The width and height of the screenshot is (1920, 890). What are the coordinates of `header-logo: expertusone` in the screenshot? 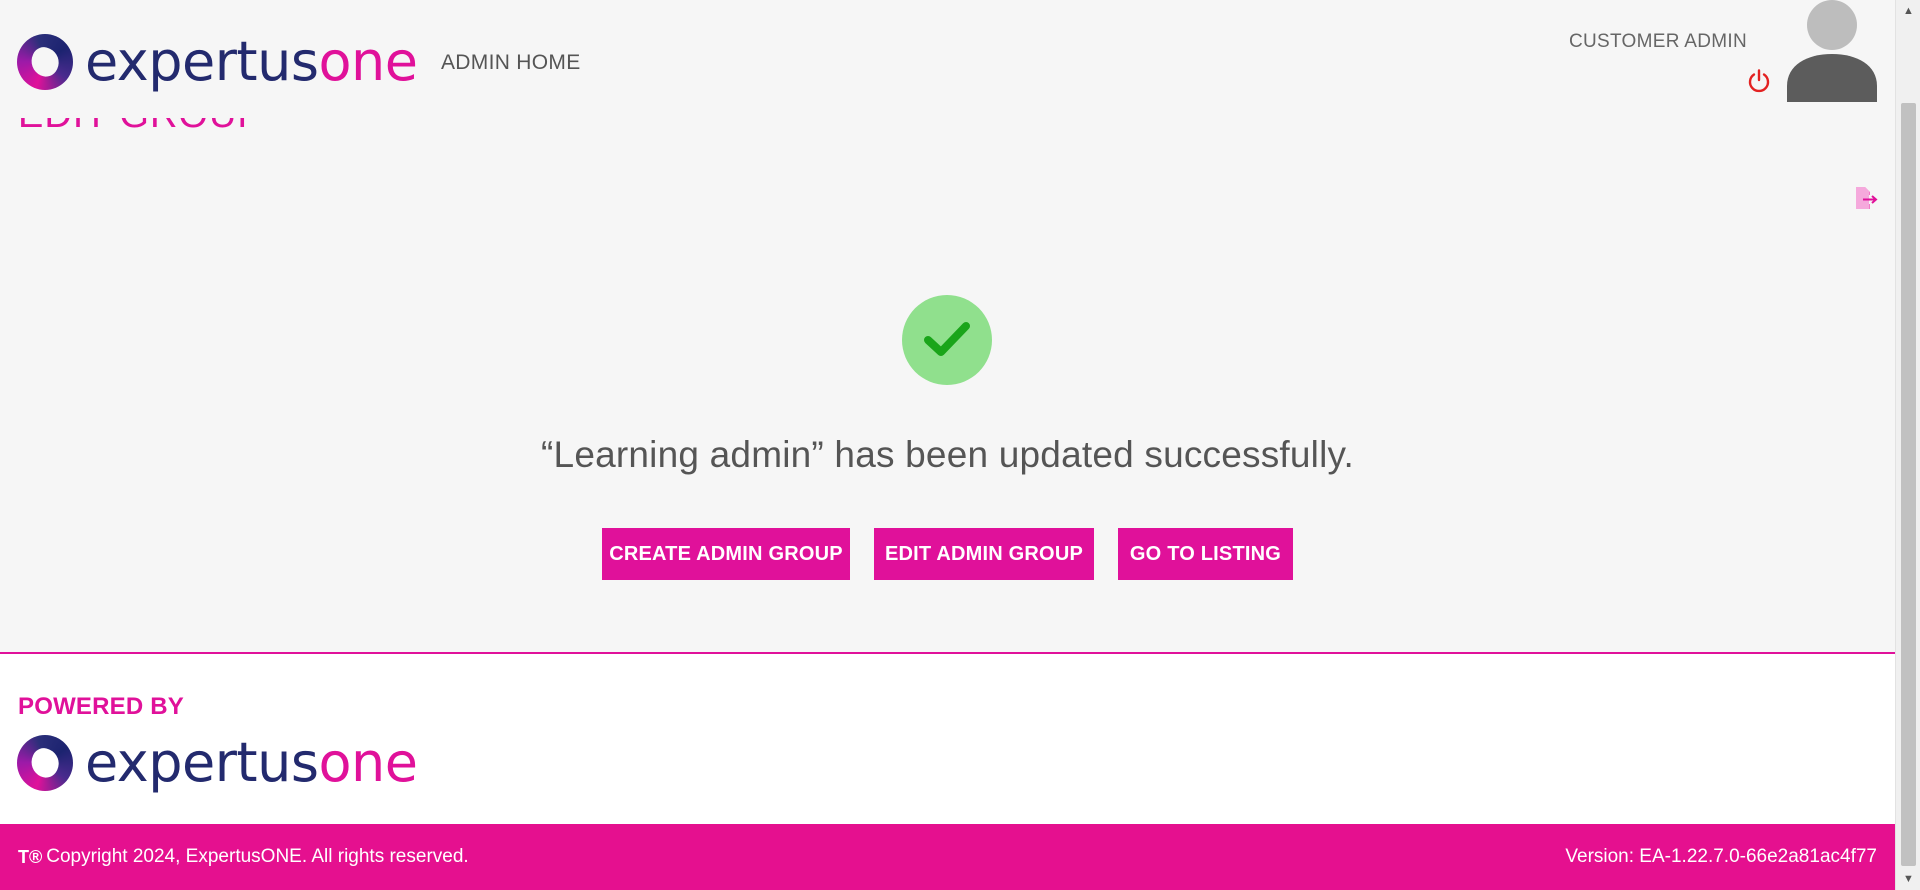 It's located at (217, 61).